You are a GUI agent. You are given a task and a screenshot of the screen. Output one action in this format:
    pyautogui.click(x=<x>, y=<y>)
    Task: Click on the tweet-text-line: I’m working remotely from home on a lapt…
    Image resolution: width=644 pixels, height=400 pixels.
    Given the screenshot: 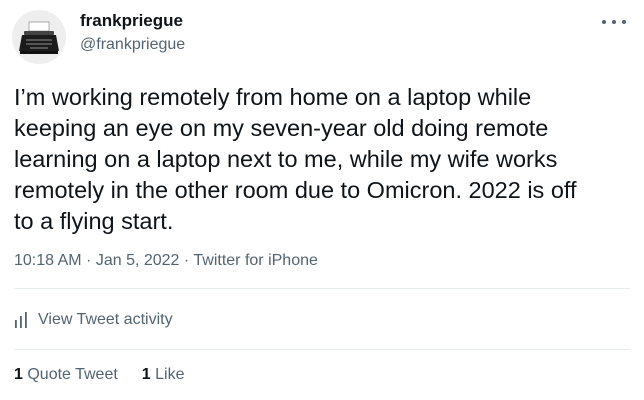 What is the action you would take?
    pyautogui.click(x=273, y=97)
    